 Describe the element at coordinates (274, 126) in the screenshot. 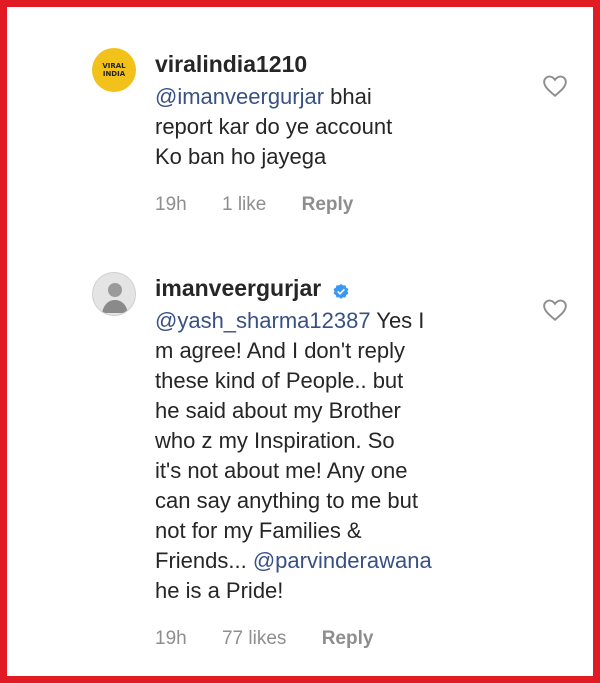

I see `comment-text-line: report kar do ye account` at that location.